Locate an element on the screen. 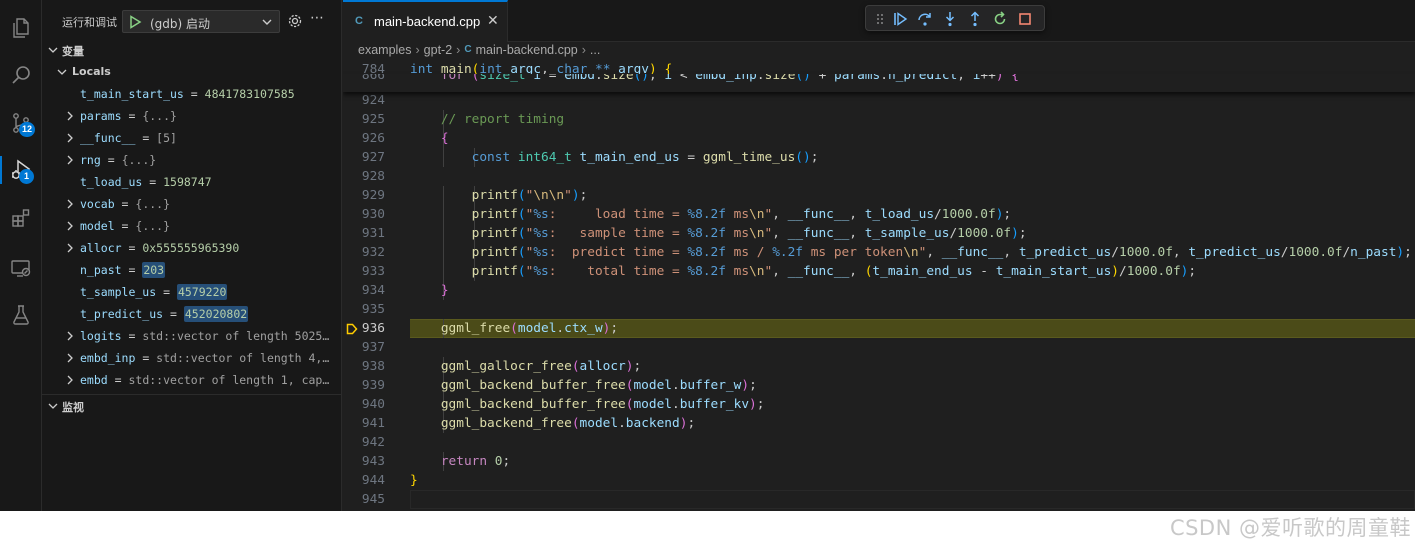 This screenshot has width=1415, height=551. variable-row-func--: __func__ = [5] is located at coordinates (192, 138).